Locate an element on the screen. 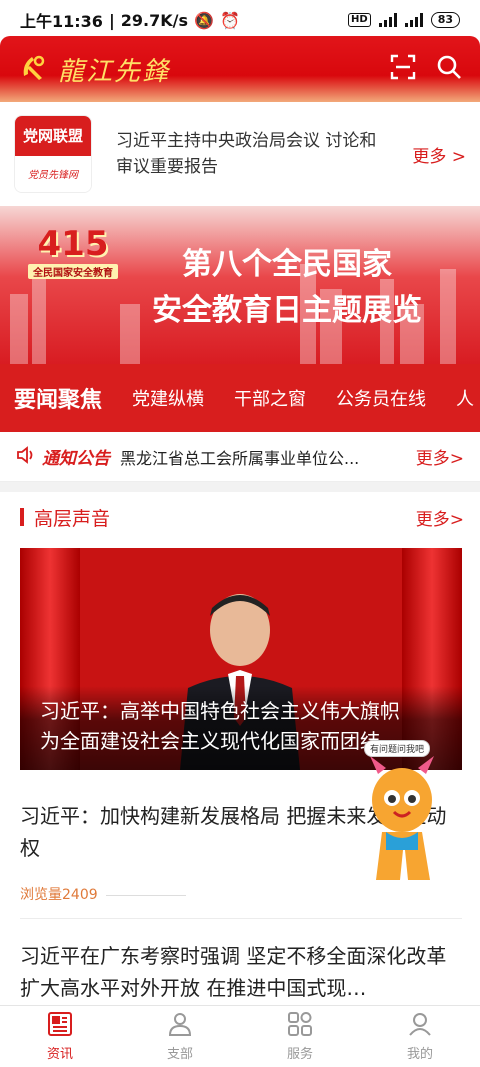  scan-icon is located at coordinates (403, 69).